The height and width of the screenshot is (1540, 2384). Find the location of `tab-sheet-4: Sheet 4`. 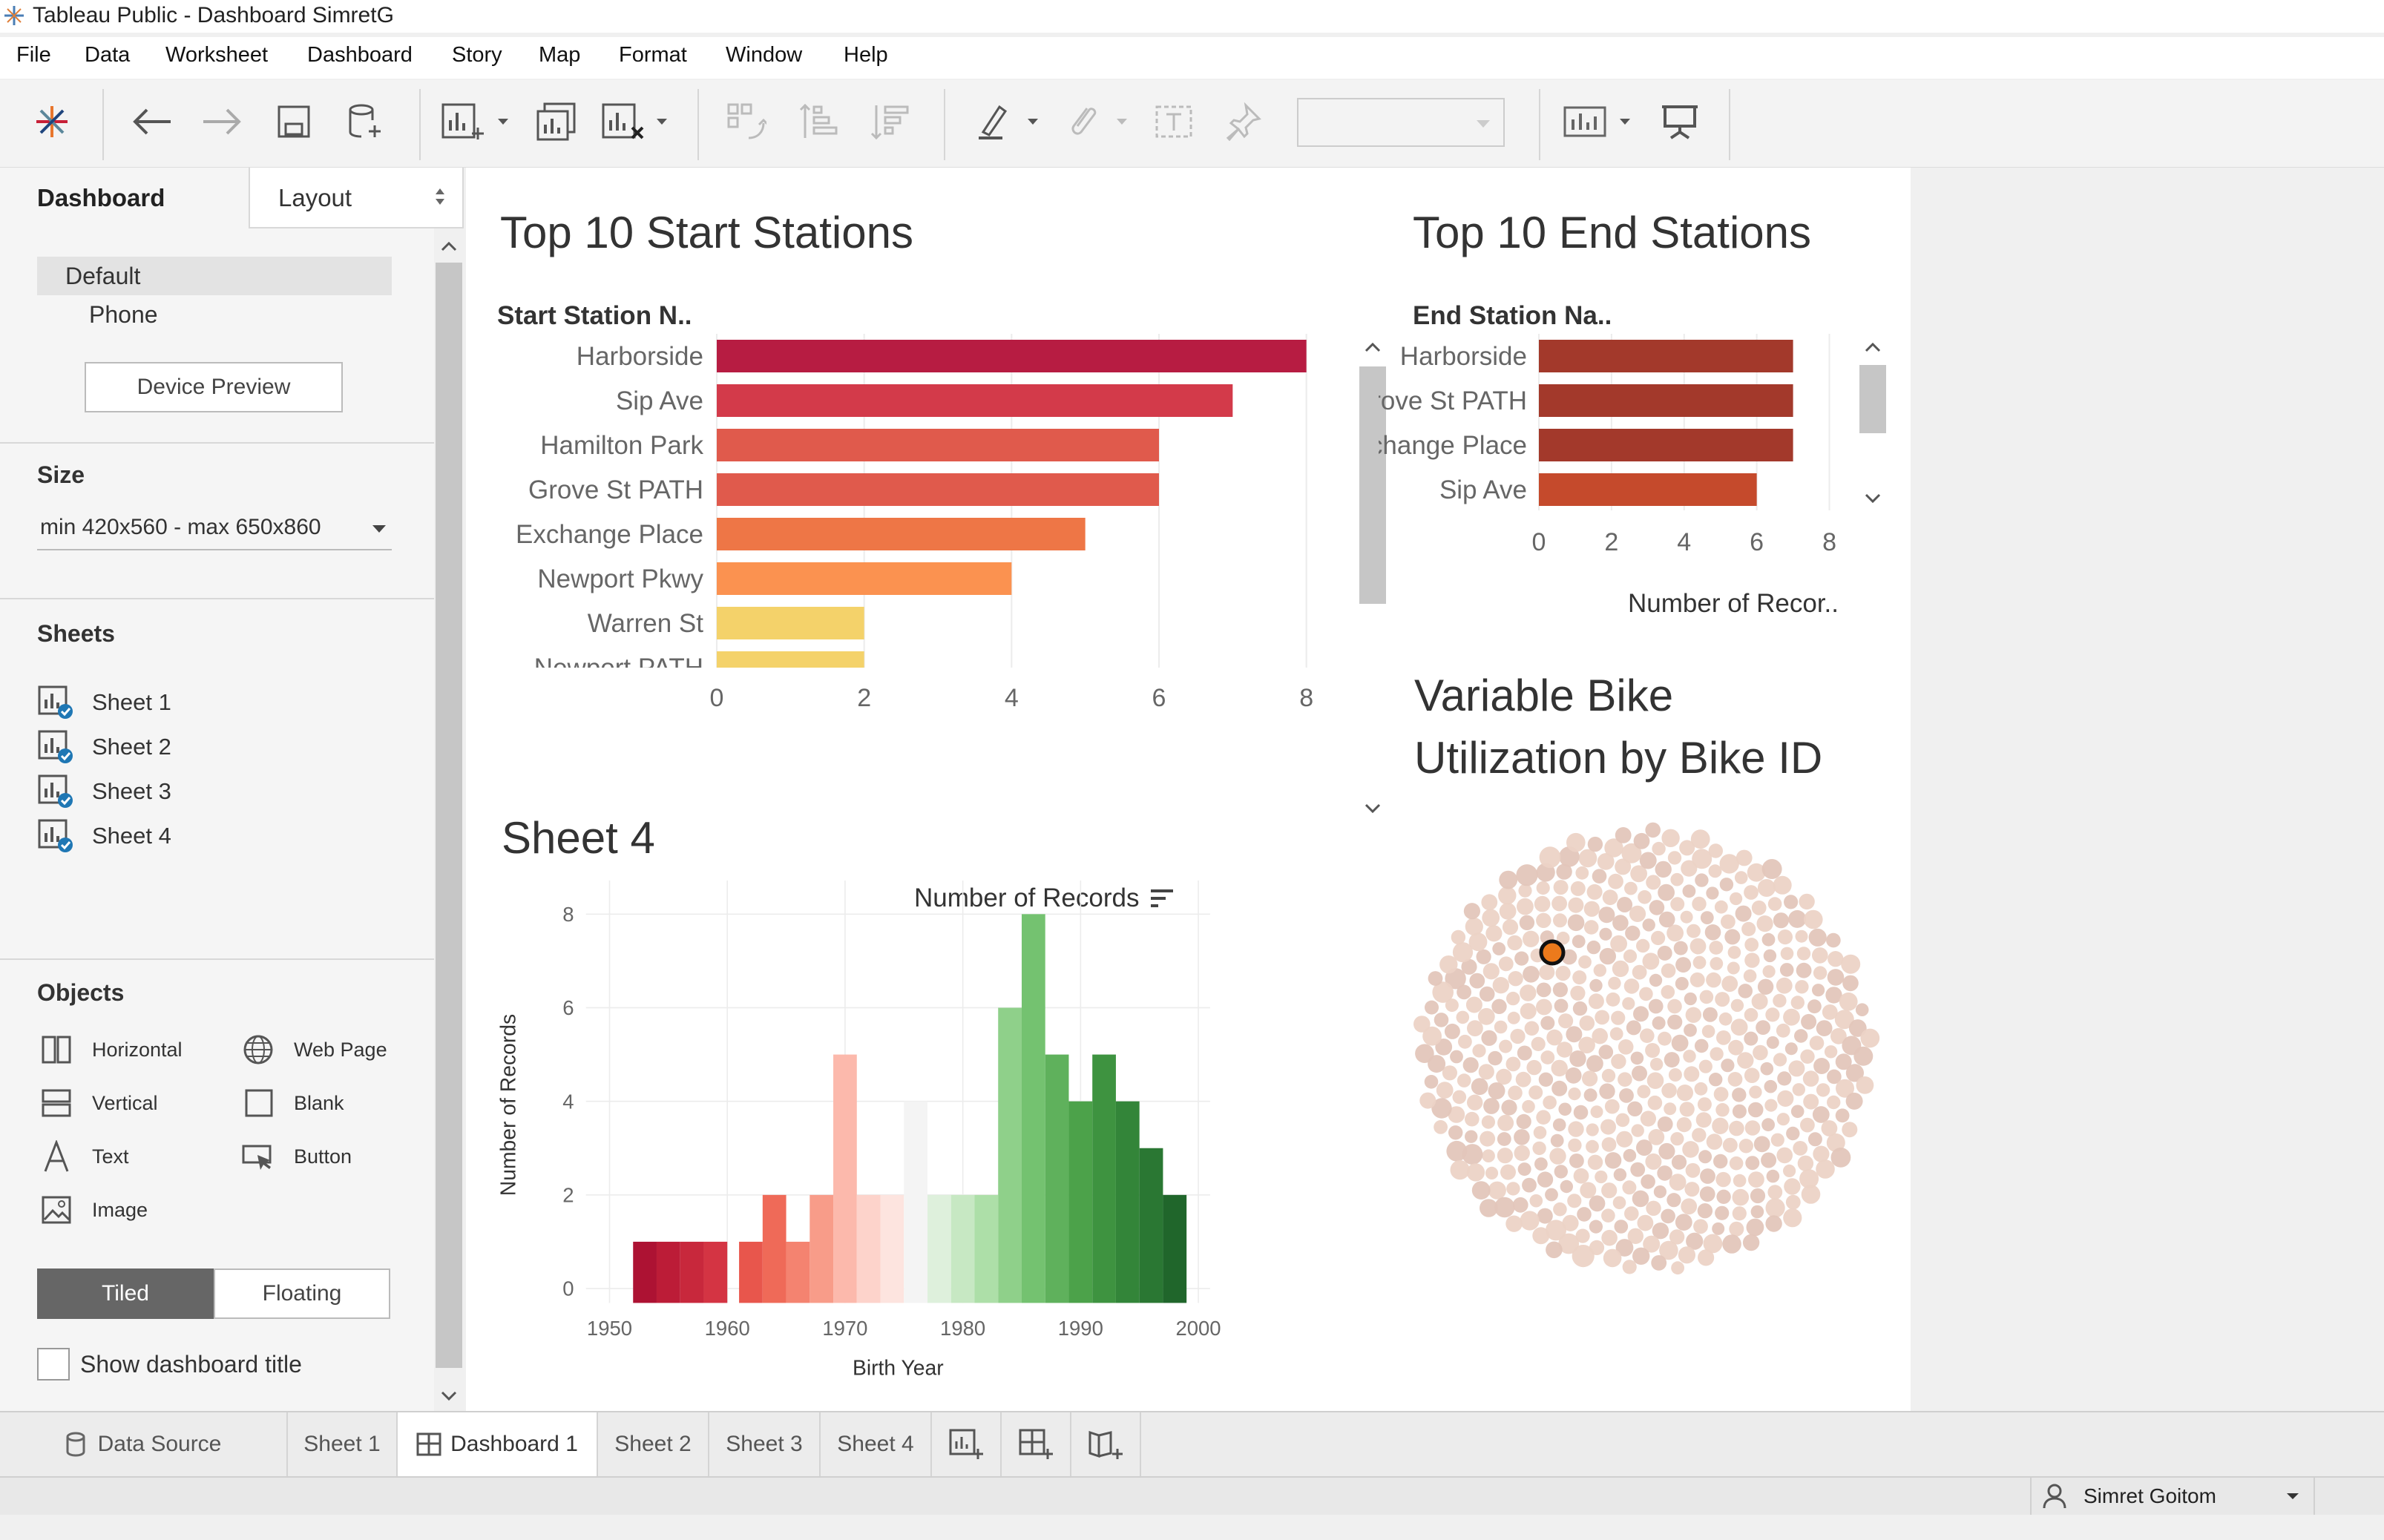

tab-sheet-4: Sheet 4 is located at coordinates (877, 1444).